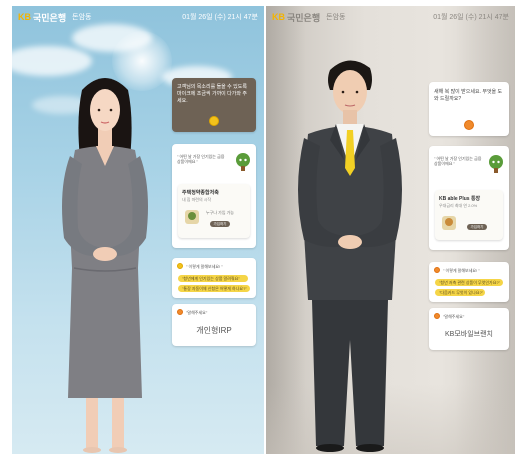 This screenshot has height=456, width=518. What do you see at coordinates (469, 215) in the screenshot?
I see `product-card: KB able Plus 통장 우대금리 최대 연 2.0% 가입하기` at bounding box center [469, 215].